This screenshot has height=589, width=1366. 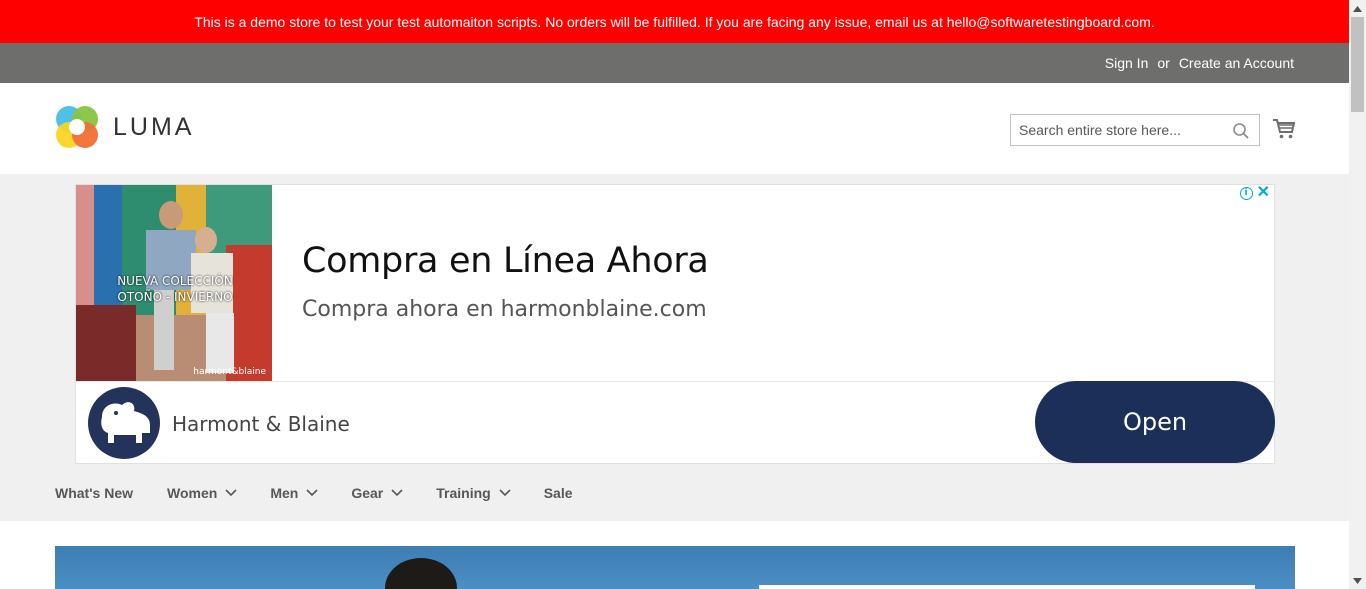 I want to click on top-links-bar: Sign In or Create an Account, so click(x=674, y=63).